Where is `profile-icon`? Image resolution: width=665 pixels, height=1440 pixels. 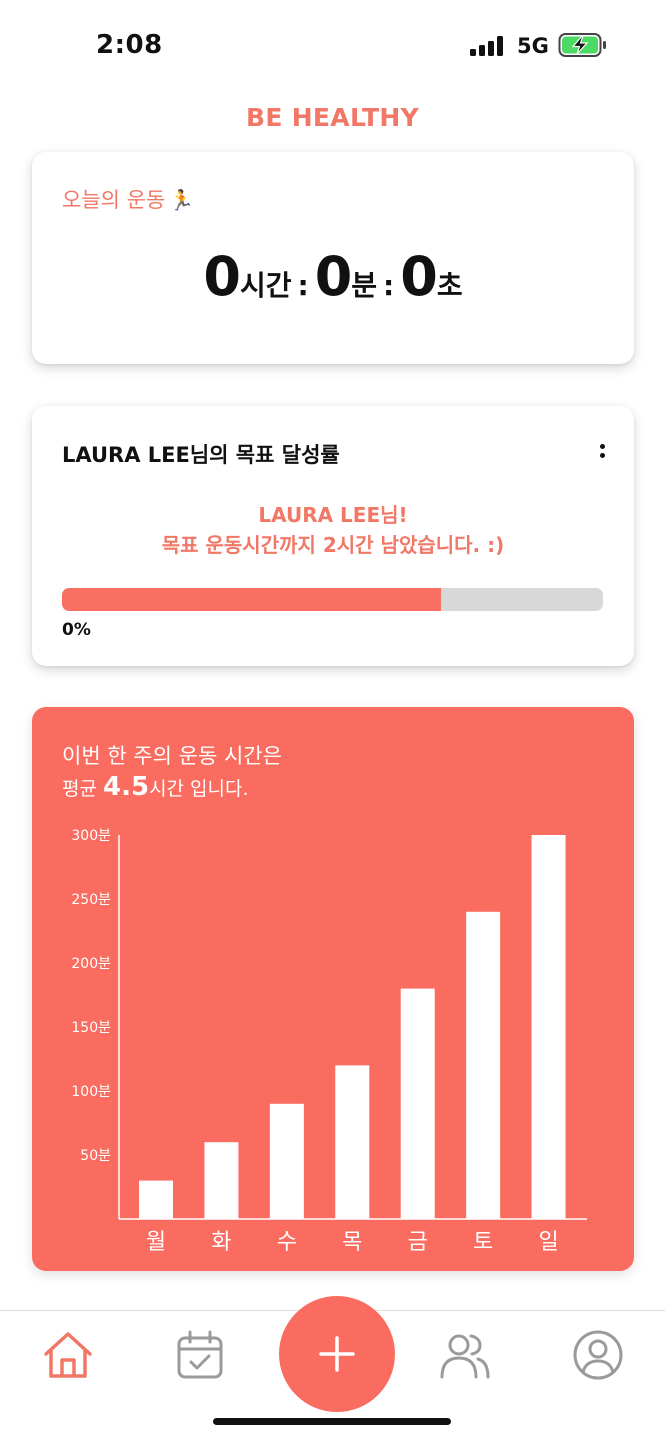
profile-icon is located at coordinates (598, 1355).